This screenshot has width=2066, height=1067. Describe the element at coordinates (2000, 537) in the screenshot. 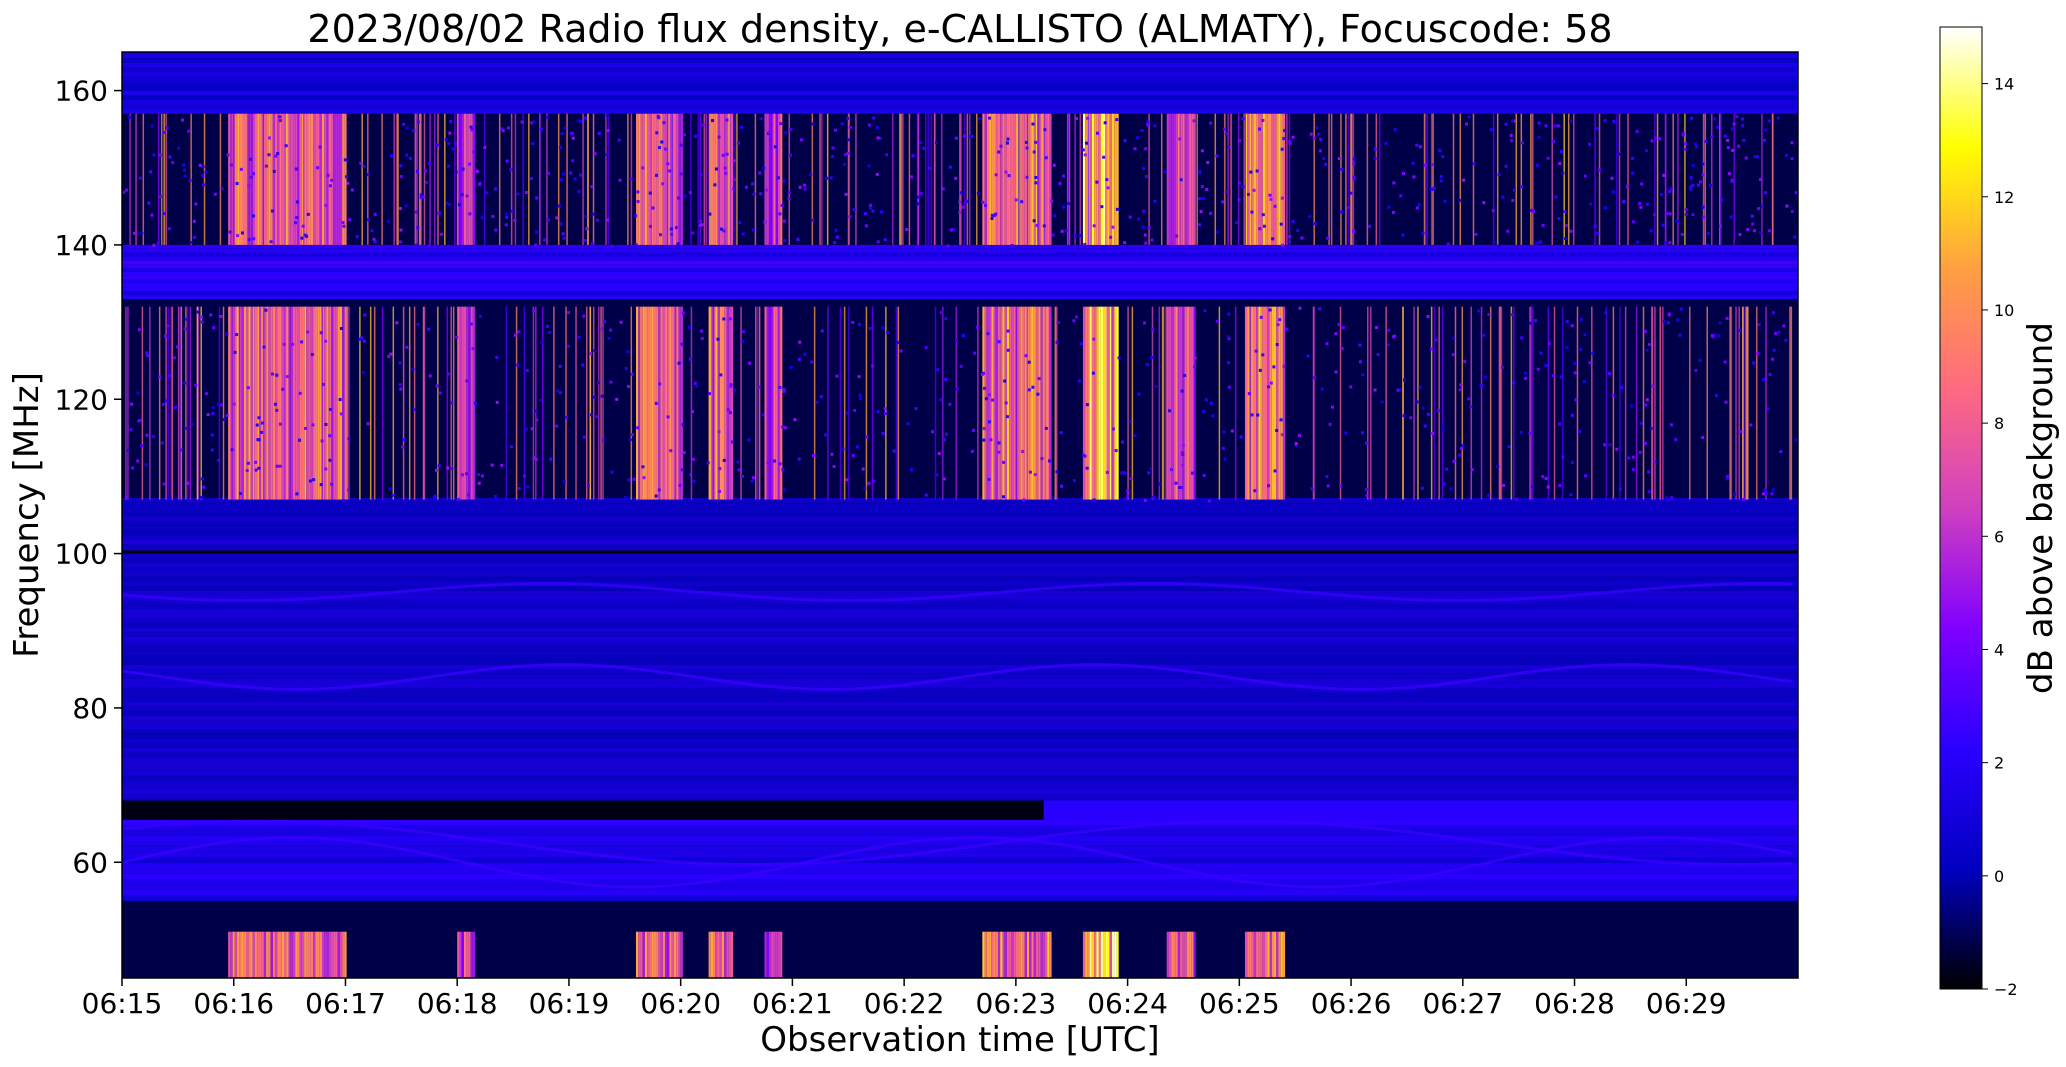

I see `colorbar-ticks: −202468101214` at that location.